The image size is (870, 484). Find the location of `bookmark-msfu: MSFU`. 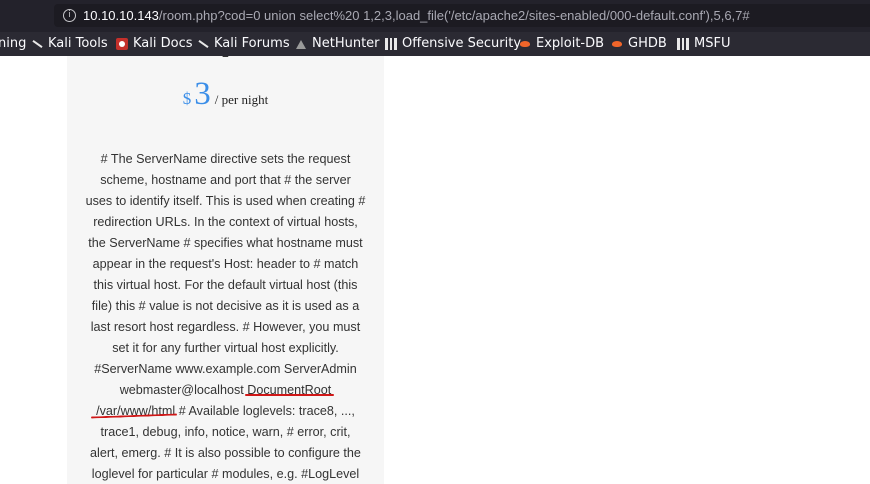

bookmark-msfu: MSFU is located at coordinates (703, 44).